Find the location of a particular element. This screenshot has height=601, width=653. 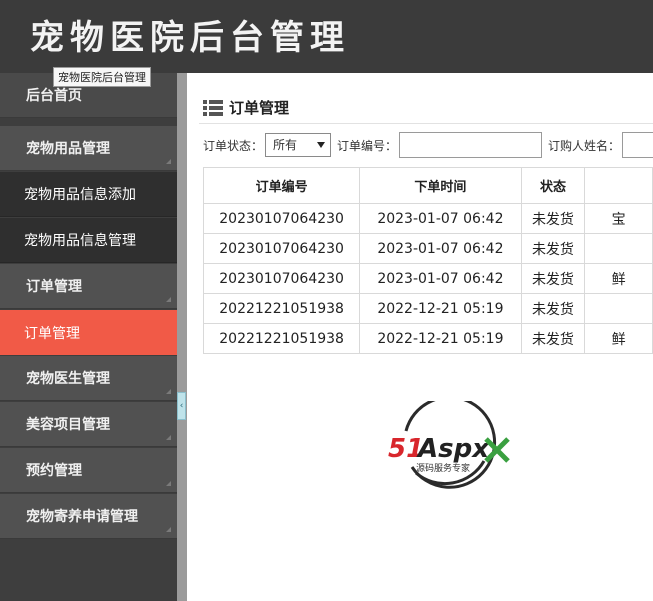

table-row: 20221221051938 2022-12-21 05:19 未发货 鲜 is located at coordinates (427, 338).